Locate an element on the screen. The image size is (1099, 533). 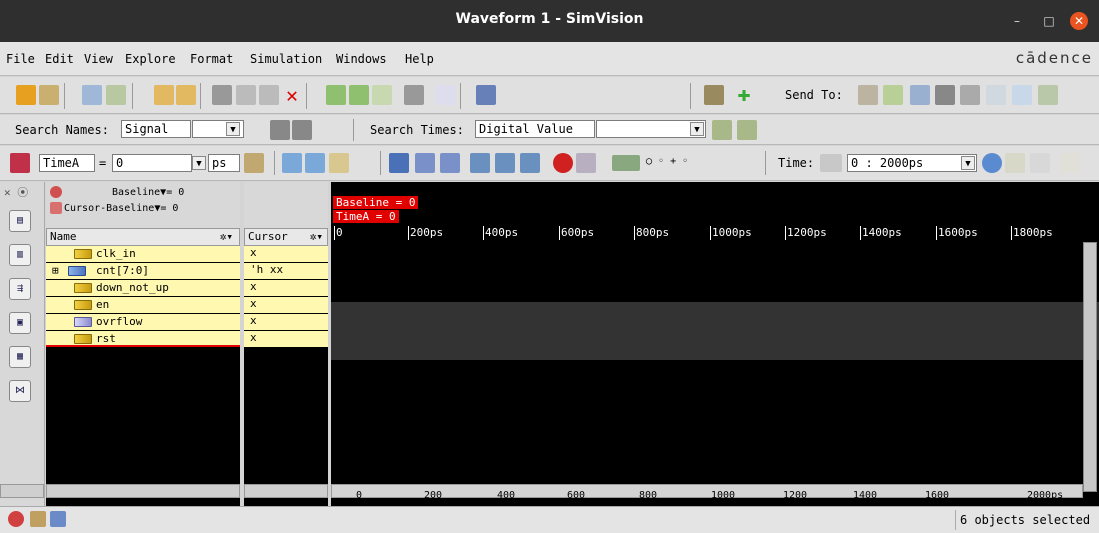
cursor-time-input: 0 is located at coordinates (152, 163).